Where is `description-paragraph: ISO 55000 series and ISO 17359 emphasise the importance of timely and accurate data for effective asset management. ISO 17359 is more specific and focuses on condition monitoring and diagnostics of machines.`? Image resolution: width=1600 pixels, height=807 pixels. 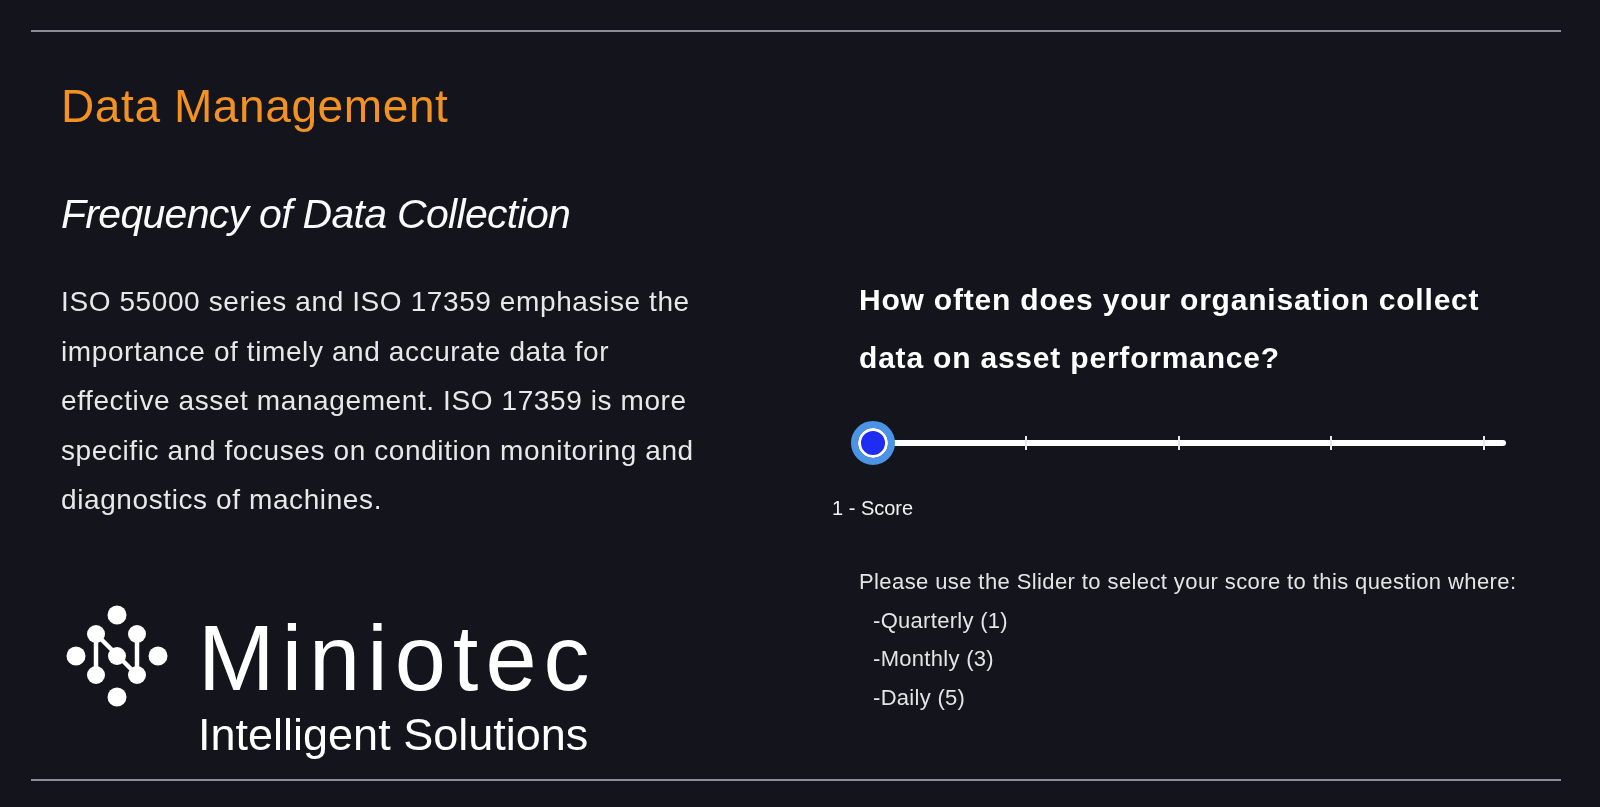
description-paragraph: ISO 55000 series and ISO 17359 emphasise the importance of timely and accurate data for effective asset management. ISO 17359 is more specific and focuses on condition monitoring and diagnostics of machines. is located at coordinates (378, 401).